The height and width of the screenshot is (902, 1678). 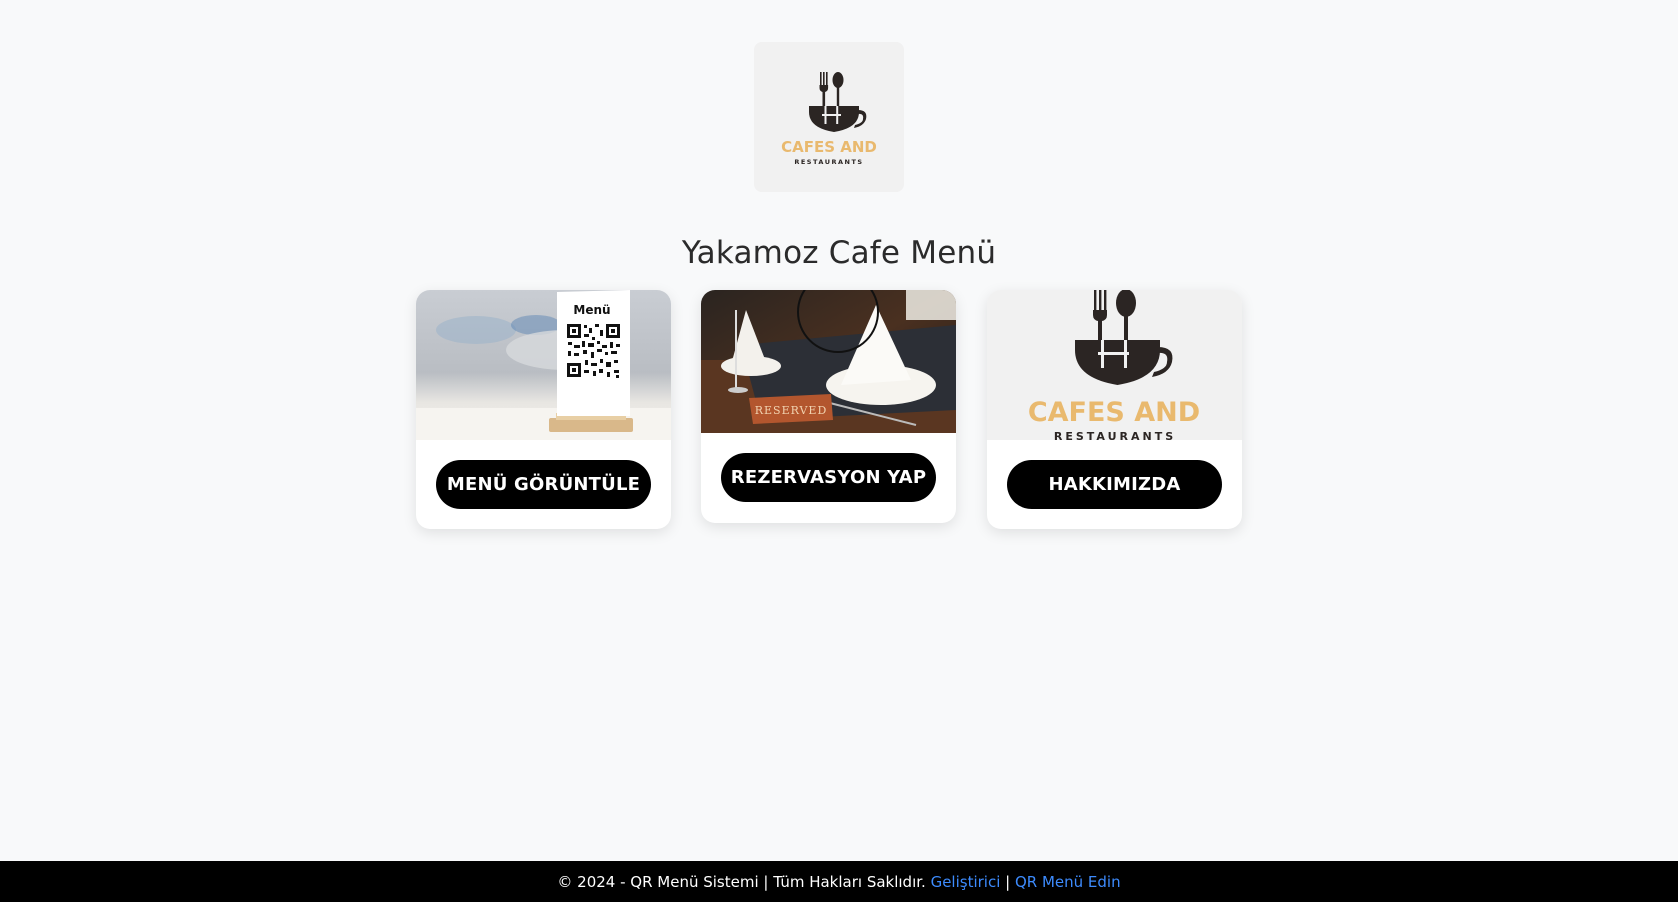 I want to click on page-title: Yakamoz Cafe Menü, so click(x=839, y=252).